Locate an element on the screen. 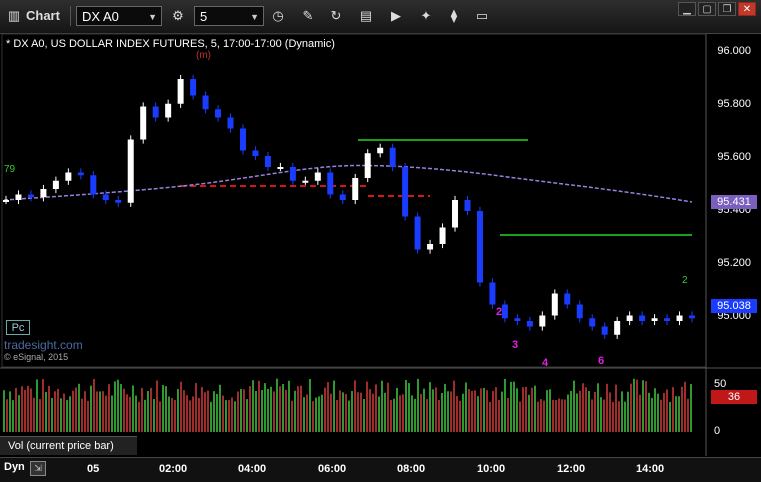 The image size is (761, 482). time-label: 05 is located at coordinates (93, 469).